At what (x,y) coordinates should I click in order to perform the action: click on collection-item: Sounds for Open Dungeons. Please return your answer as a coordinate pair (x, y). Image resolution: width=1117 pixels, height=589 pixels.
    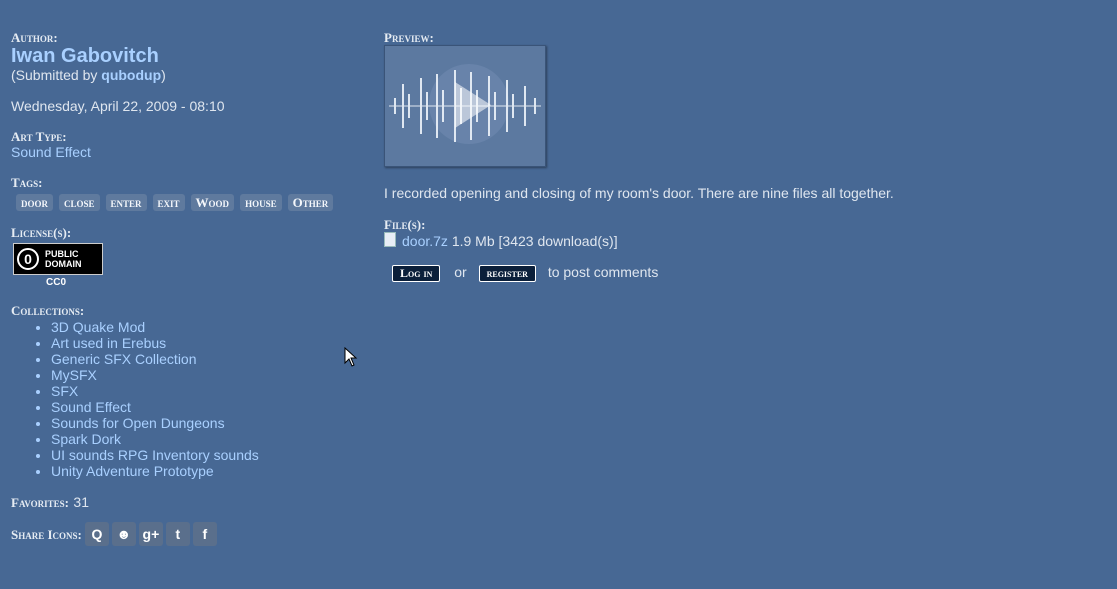
    Looking at the image, I should click on (201, 423).